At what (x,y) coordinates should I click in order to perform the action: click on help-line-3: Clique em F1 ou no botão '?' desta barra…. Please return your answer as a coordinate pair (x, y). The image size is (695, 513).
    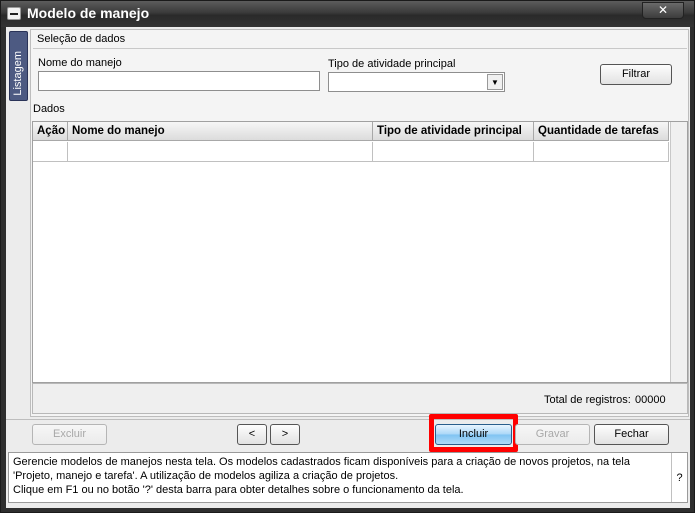
    Looking at the image, I should click on (238, 490).